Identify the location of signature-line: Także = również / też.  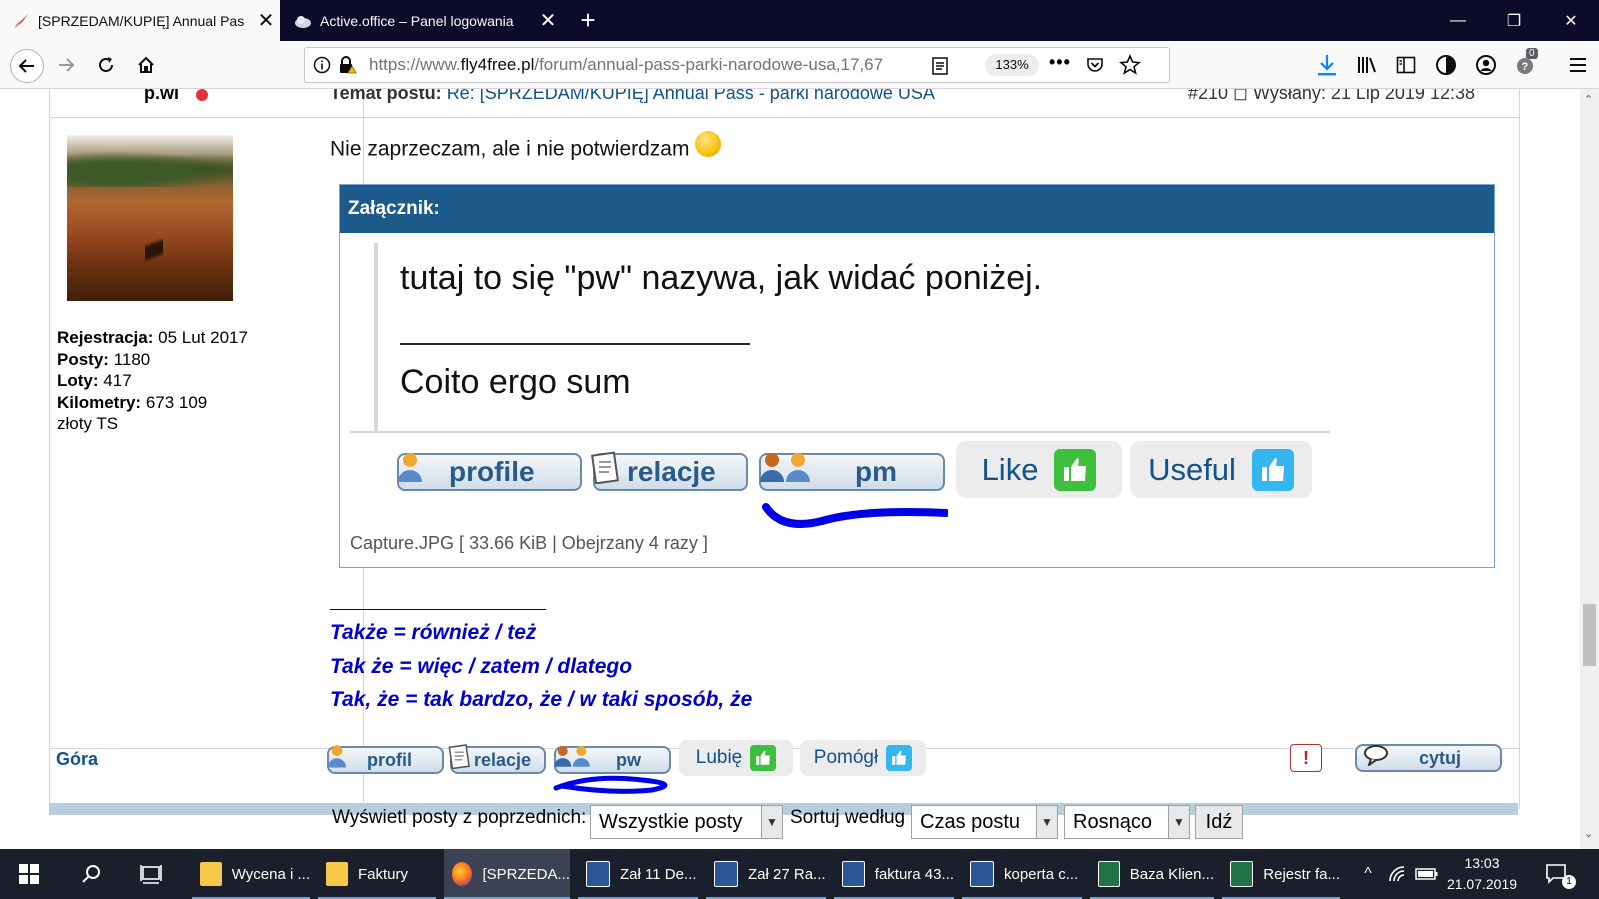
(433, 632).